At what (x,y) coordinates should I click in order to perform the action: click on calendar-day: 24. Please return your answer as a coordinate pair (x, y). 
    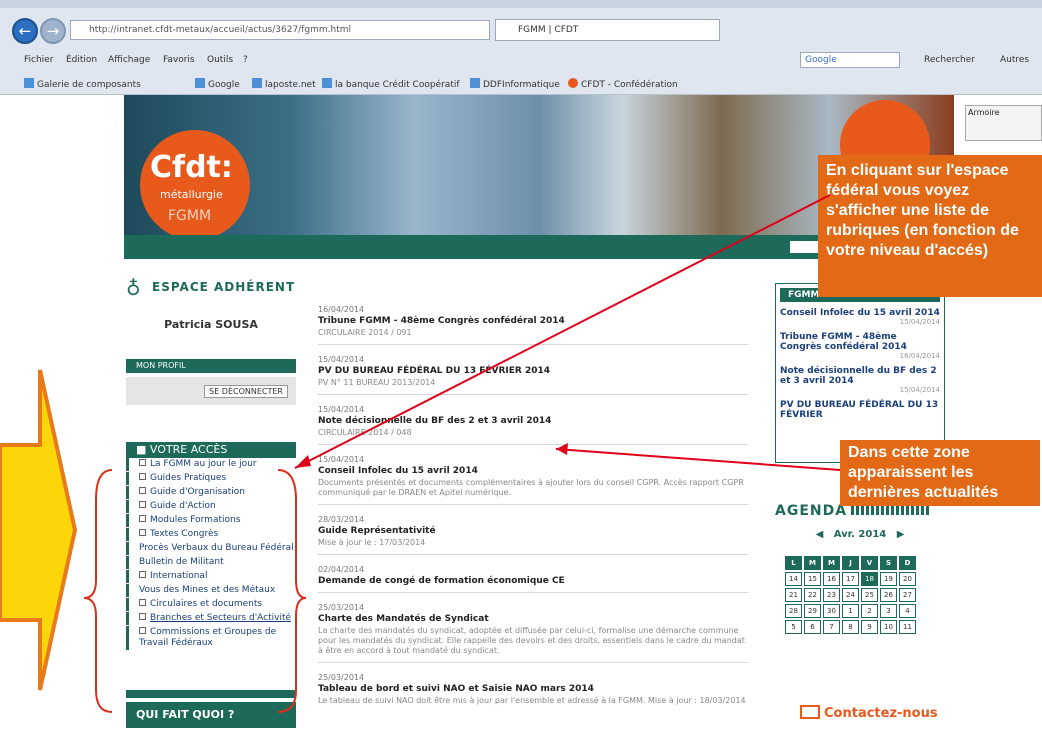
    Looking at the image, I should click on (850, 595).